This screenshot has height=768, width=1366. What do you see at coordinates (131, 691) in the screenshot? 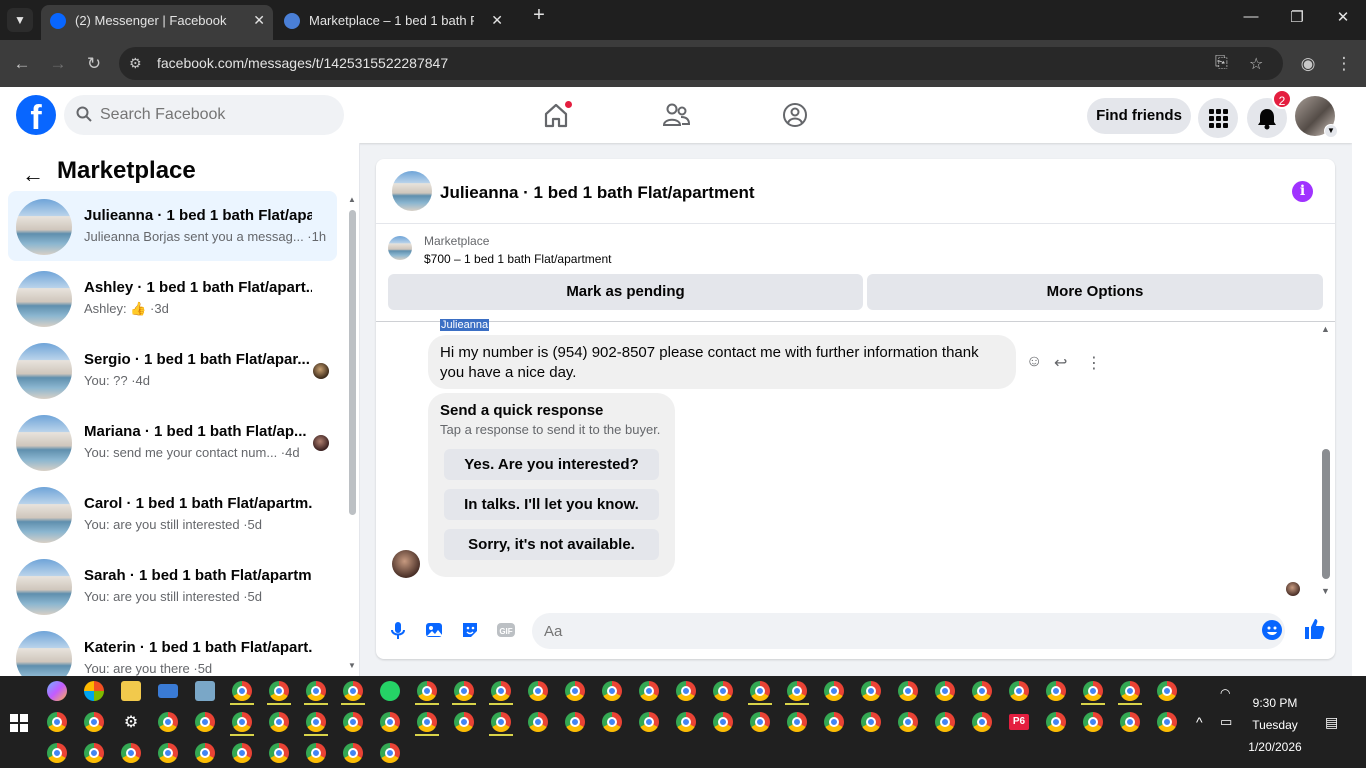
I see `file-explorer-icon` at bounding box center [131, 691].